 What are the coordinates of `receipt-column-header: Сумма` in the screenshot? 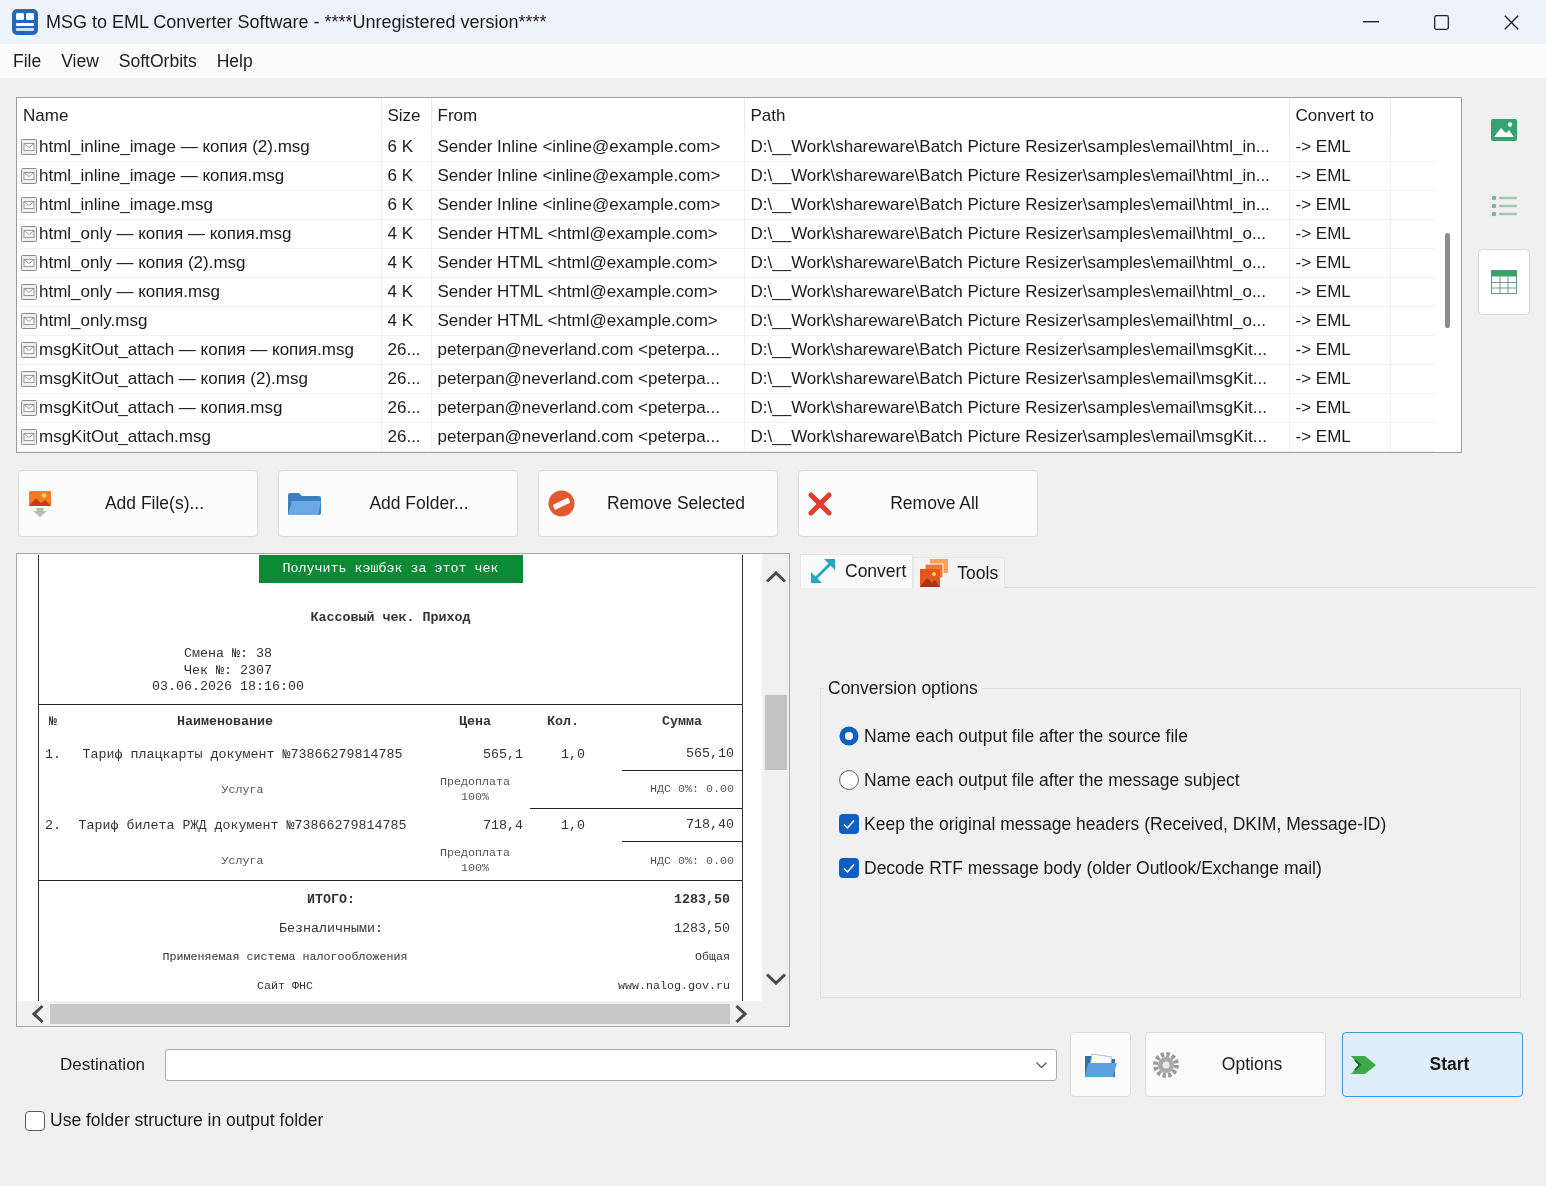 It's located at (682, 721).